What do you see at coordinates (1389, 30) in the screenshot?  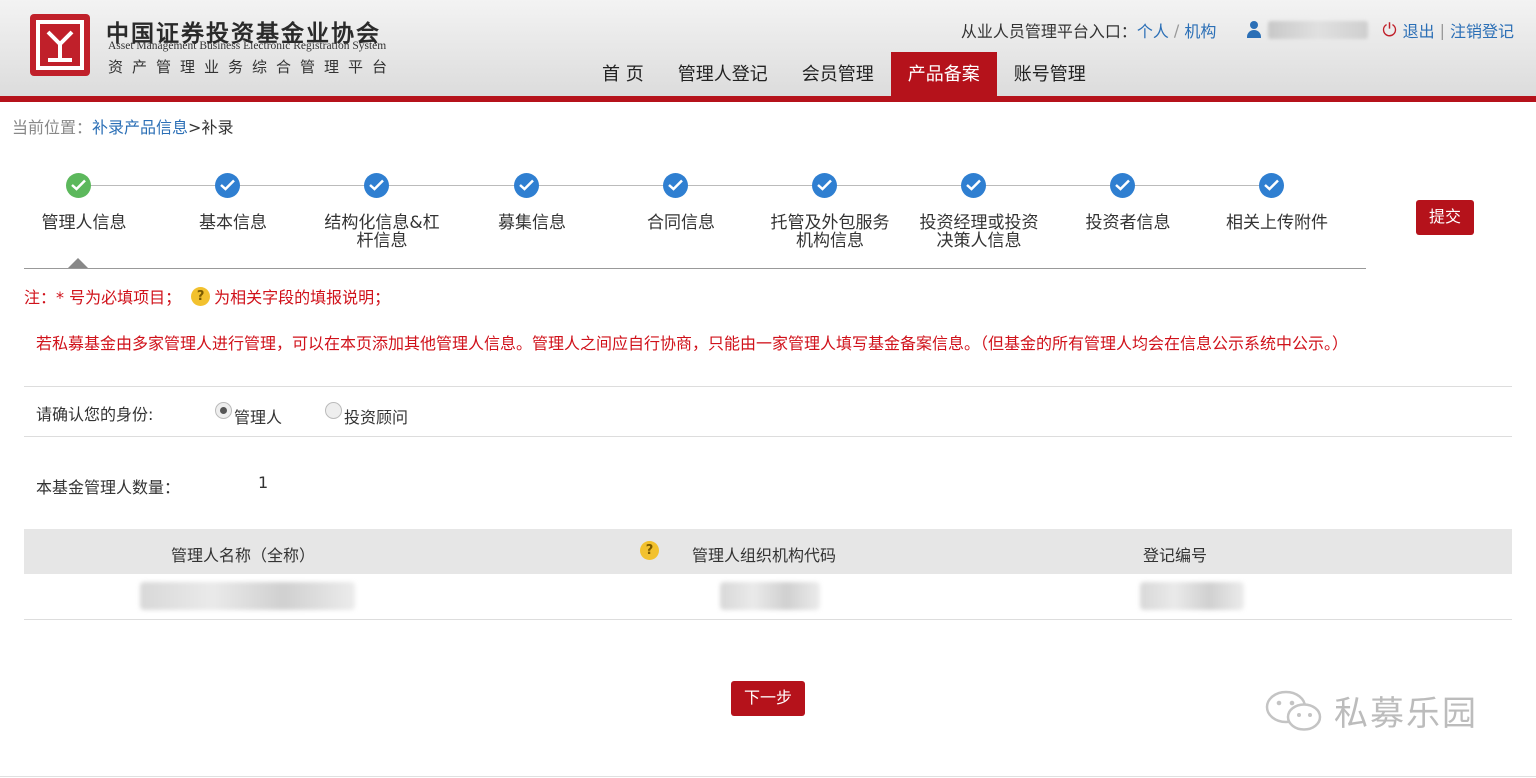 I see `power-icon: ⏻` at bounding box center [1389, 30].